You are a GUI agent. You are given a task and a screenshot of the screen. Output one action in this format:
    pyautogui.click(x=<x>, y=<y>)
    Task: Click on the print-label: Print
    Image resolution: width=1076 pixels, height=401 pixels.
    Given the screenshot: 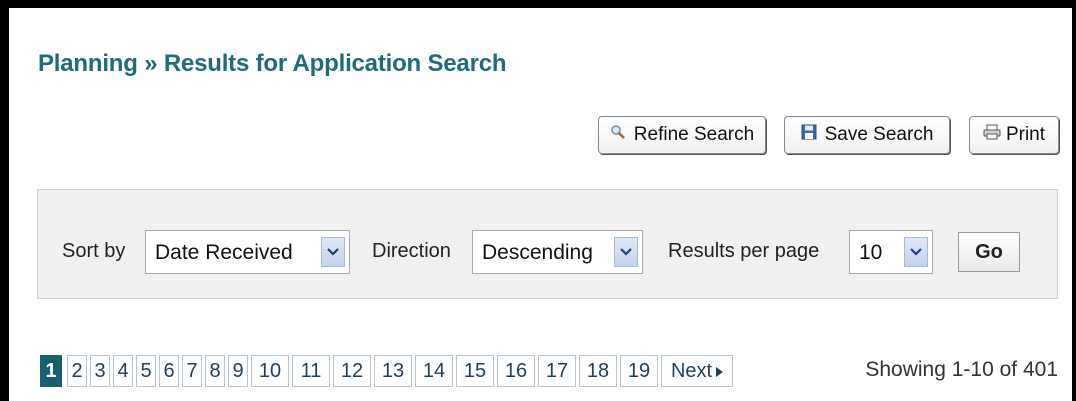 What is the action you would take?
    pyautogui.click(x=1025, y=134)
    